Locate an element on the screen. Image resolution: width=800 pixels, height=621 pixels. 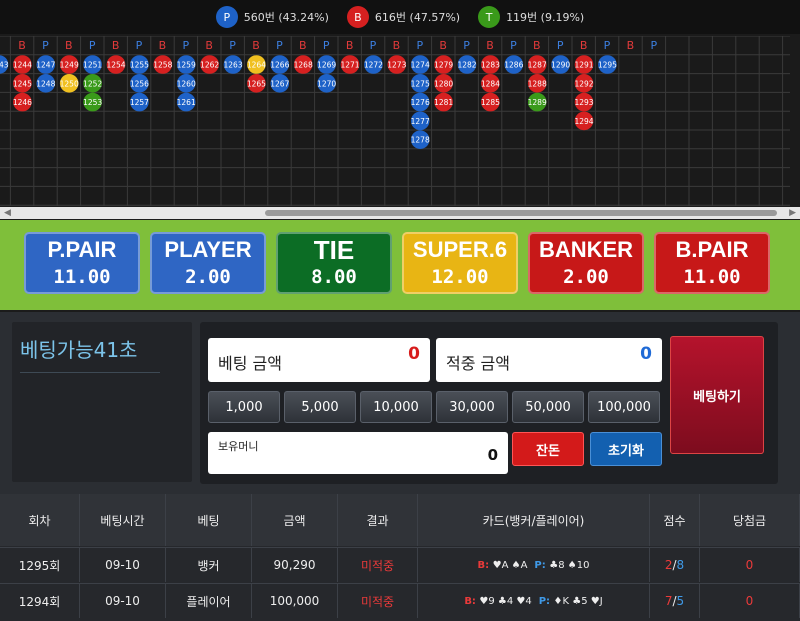
bet-banker-pair-button: B.PAIR 11.00 is located at coordinates (712, 263).